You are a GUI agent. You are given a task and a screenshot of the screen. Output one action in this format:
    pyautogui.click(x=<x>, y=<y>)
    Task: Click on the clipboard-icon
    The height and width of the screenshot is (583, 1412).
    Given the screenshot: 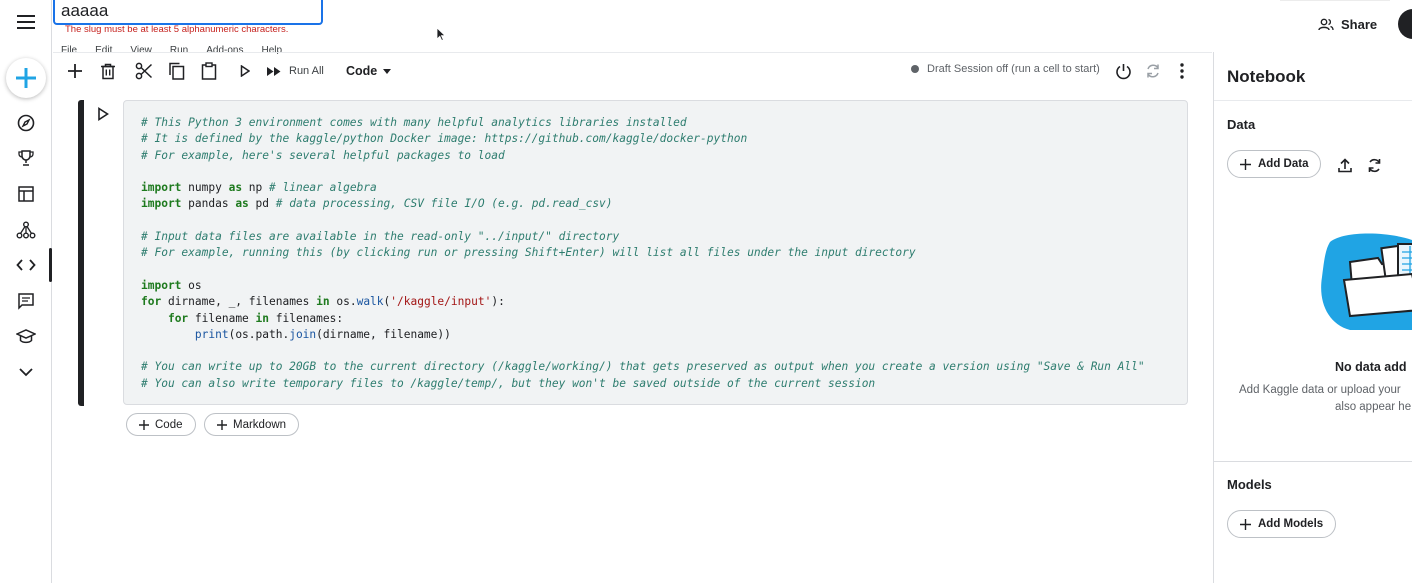 What is the action you would take?
    pyautogui.click(x=209, y=71)
    